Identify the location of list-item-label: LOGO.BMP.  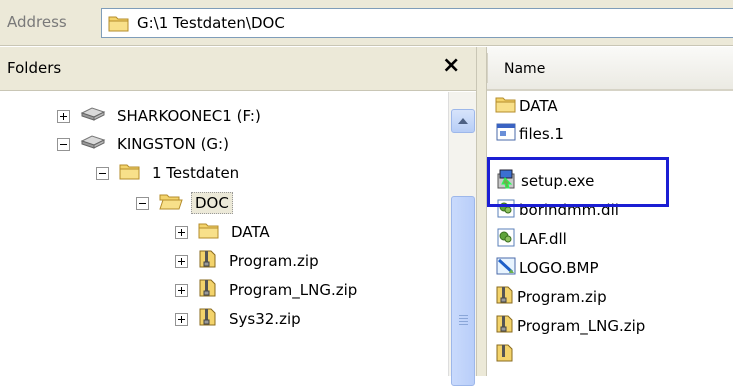
(559, 268).